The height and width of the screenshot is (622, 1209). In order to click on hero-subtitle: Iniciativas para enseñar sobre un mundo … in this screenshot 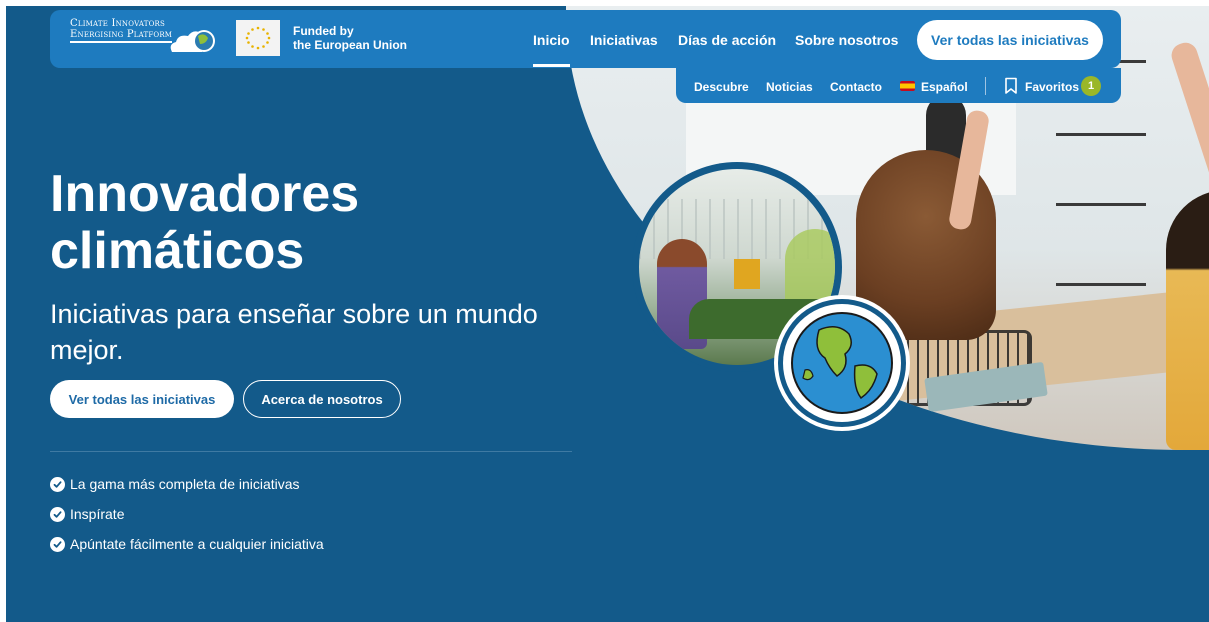, I will do `click(294, 332)`.